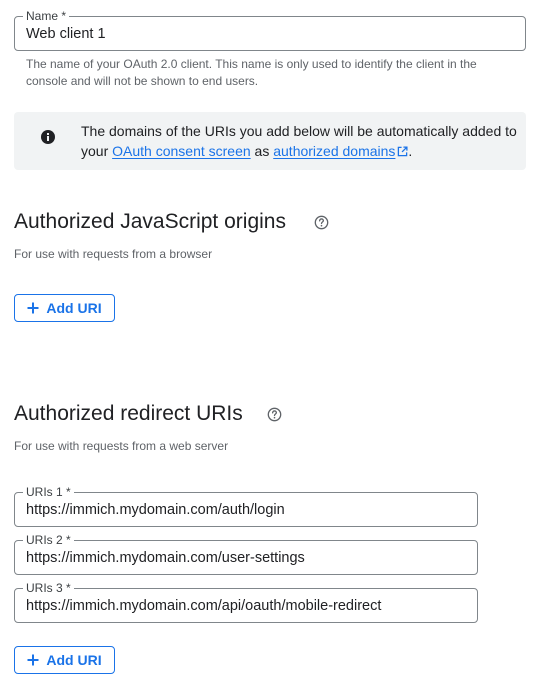  I want to click on add-redirect-uri-button-label: Add URI, so click(74, 660).